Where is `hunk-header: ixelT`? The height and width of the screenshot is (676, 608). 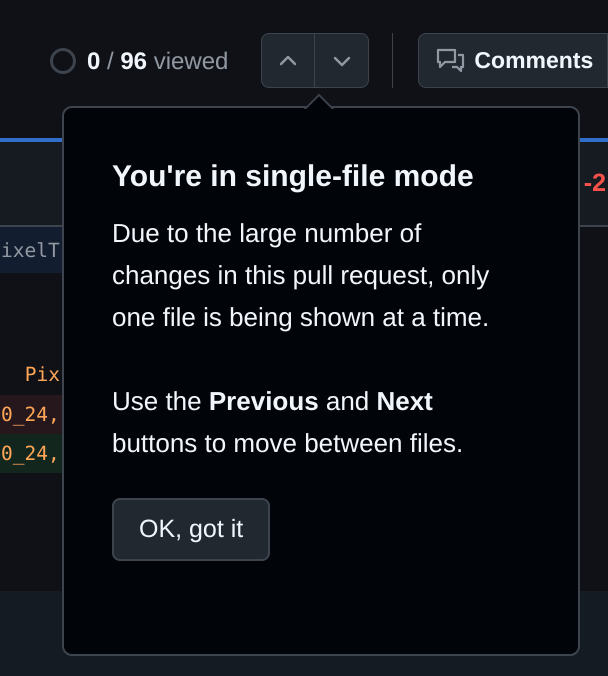
hunk-header: ixelT is located at coordinates (31, 250).